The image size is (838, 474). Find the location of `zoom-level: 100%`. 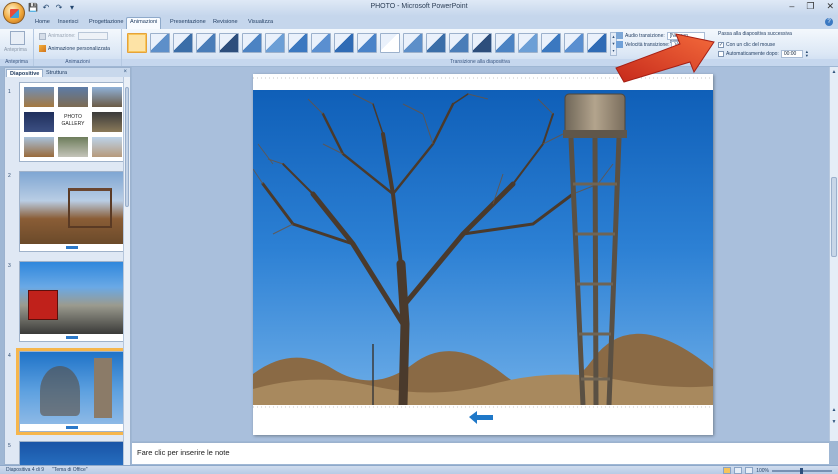

zoom-level: 100% is located at coordinates (762, 471).